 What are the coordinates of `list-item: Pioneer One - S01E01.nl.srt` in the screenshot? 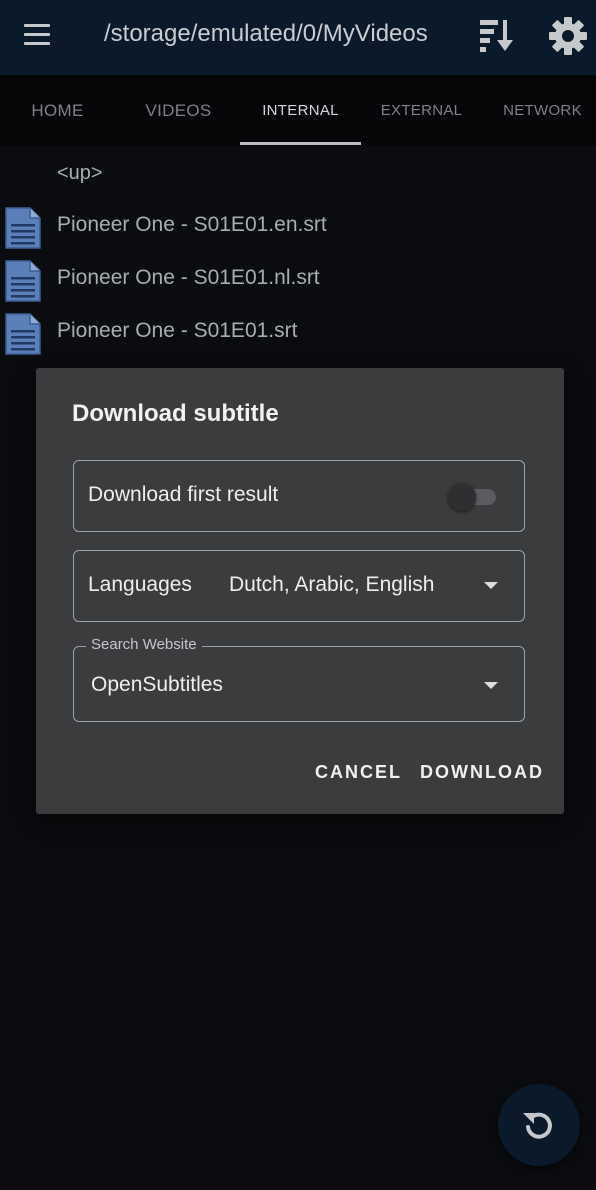 It's located at (298, 278).